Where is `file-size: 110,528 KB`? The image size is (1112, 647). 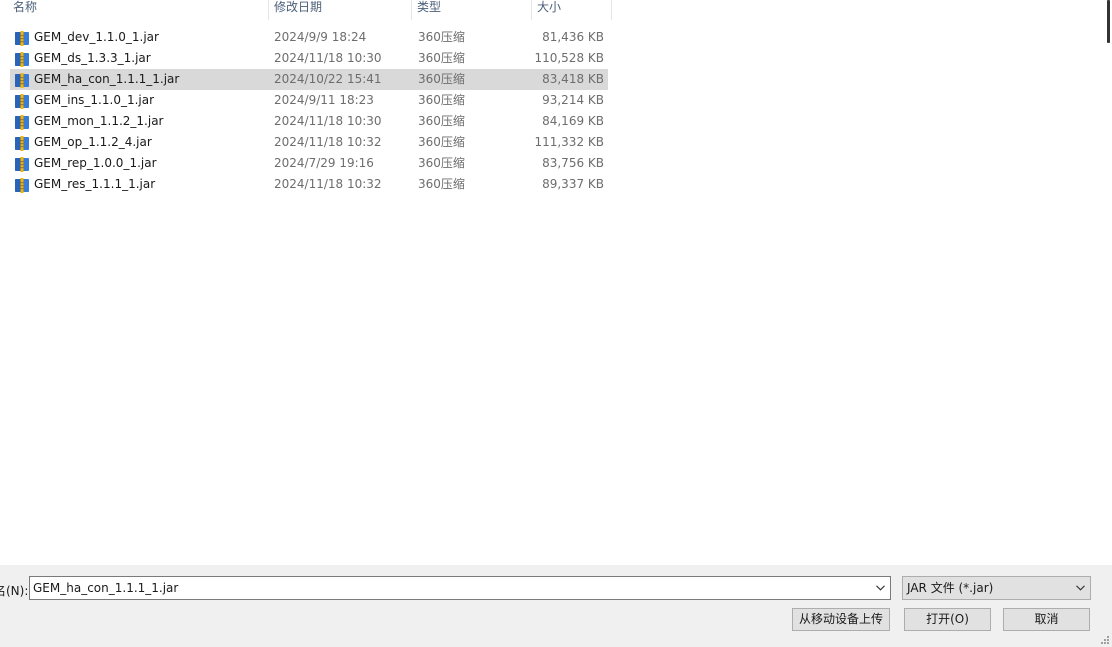 file-size: 110,528 KB is located at coordinates (569, 58).